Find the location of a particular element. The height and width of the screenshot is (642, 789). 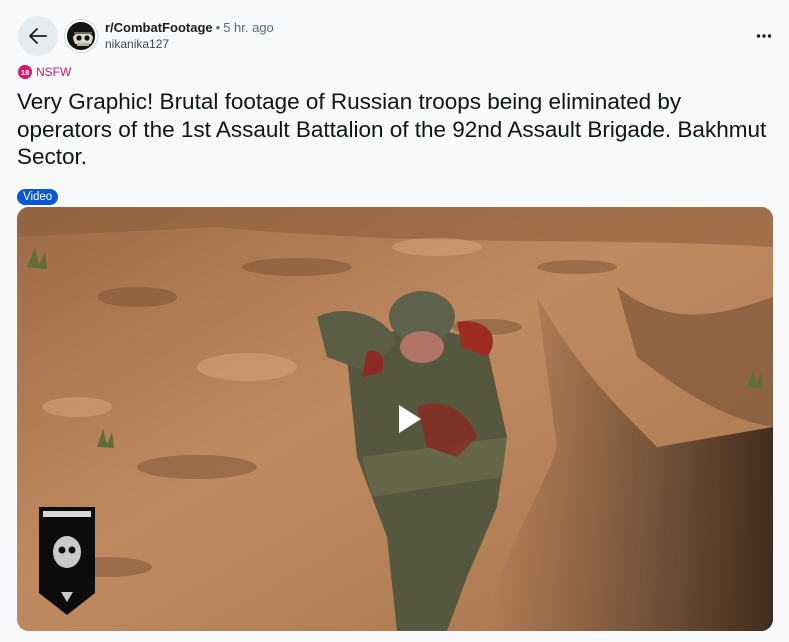

nsfw-18-icon: 18 is located at coordinates (25, 72).